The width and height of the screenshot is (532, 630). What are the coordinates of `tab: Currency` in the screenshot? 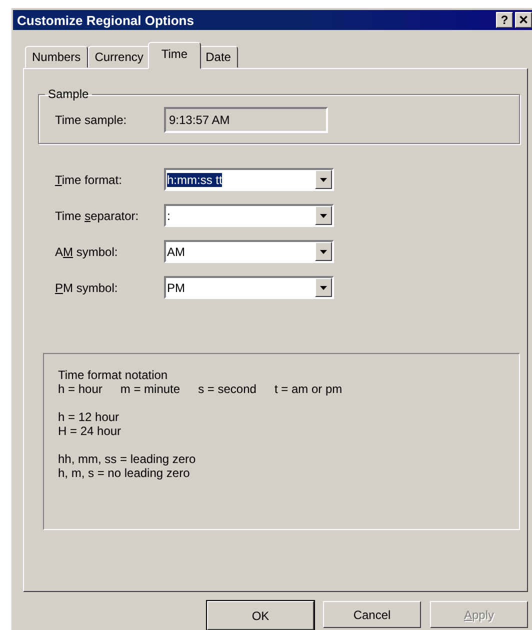 It's located at (119, 57).